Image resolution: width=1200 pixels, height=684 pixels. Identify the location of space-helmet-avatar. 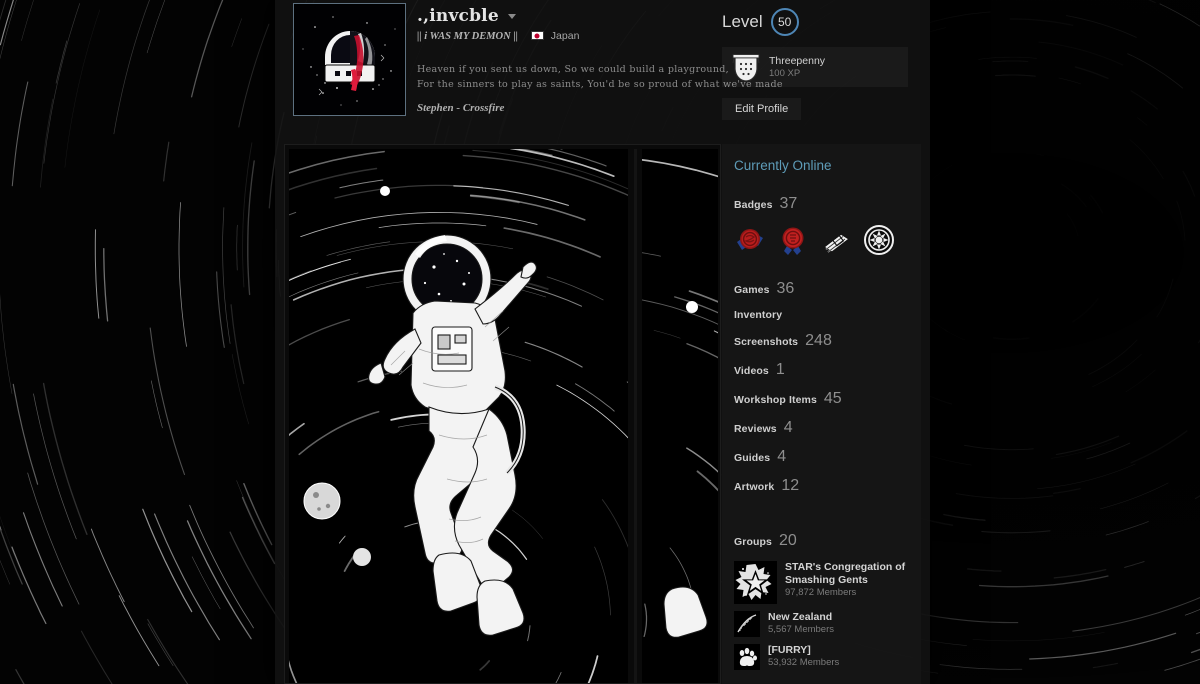
(349, 59).